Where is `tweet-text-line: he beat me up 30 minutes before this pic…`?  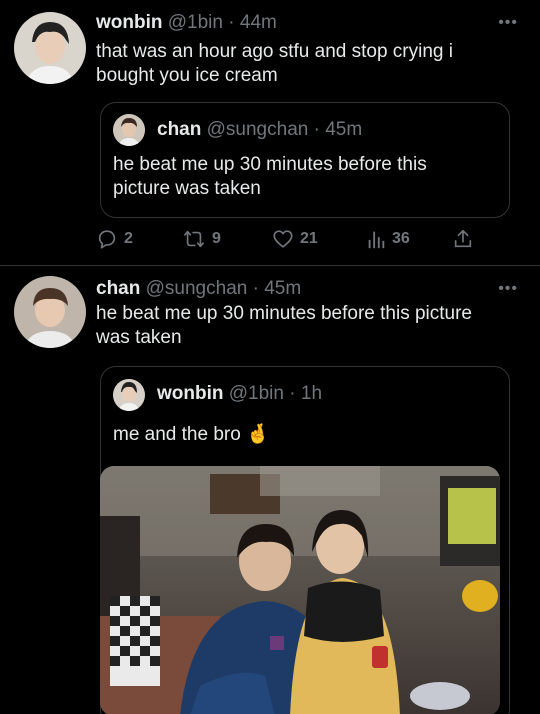 tweet-text-line: he beat me up 30 minutes before this pic… is located at coordinates (284, 313).